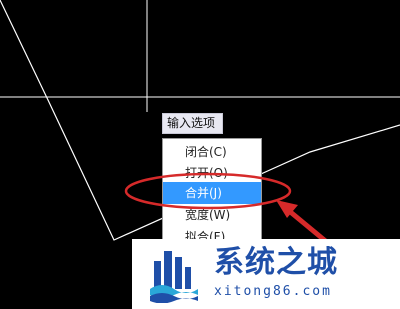 Image resolution: width=400 pixels, height=309 pixels. Describe the element at coordinates (208, 191) in the screenshot. I see `highlight-ellipse` at that location.